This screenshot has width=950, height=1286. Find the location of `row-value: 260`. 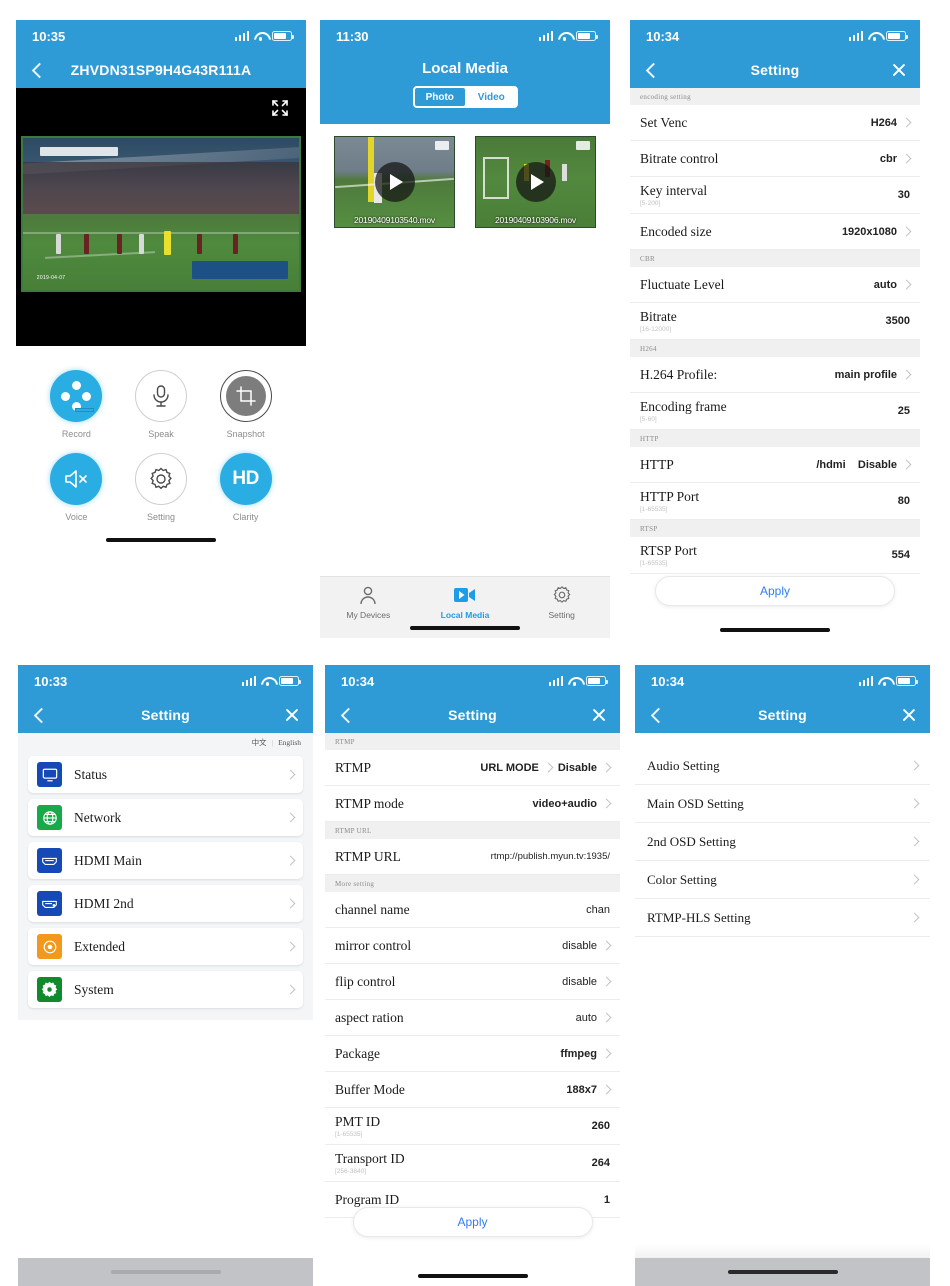

row-value: 260 is located at coordinates (601, 1126).